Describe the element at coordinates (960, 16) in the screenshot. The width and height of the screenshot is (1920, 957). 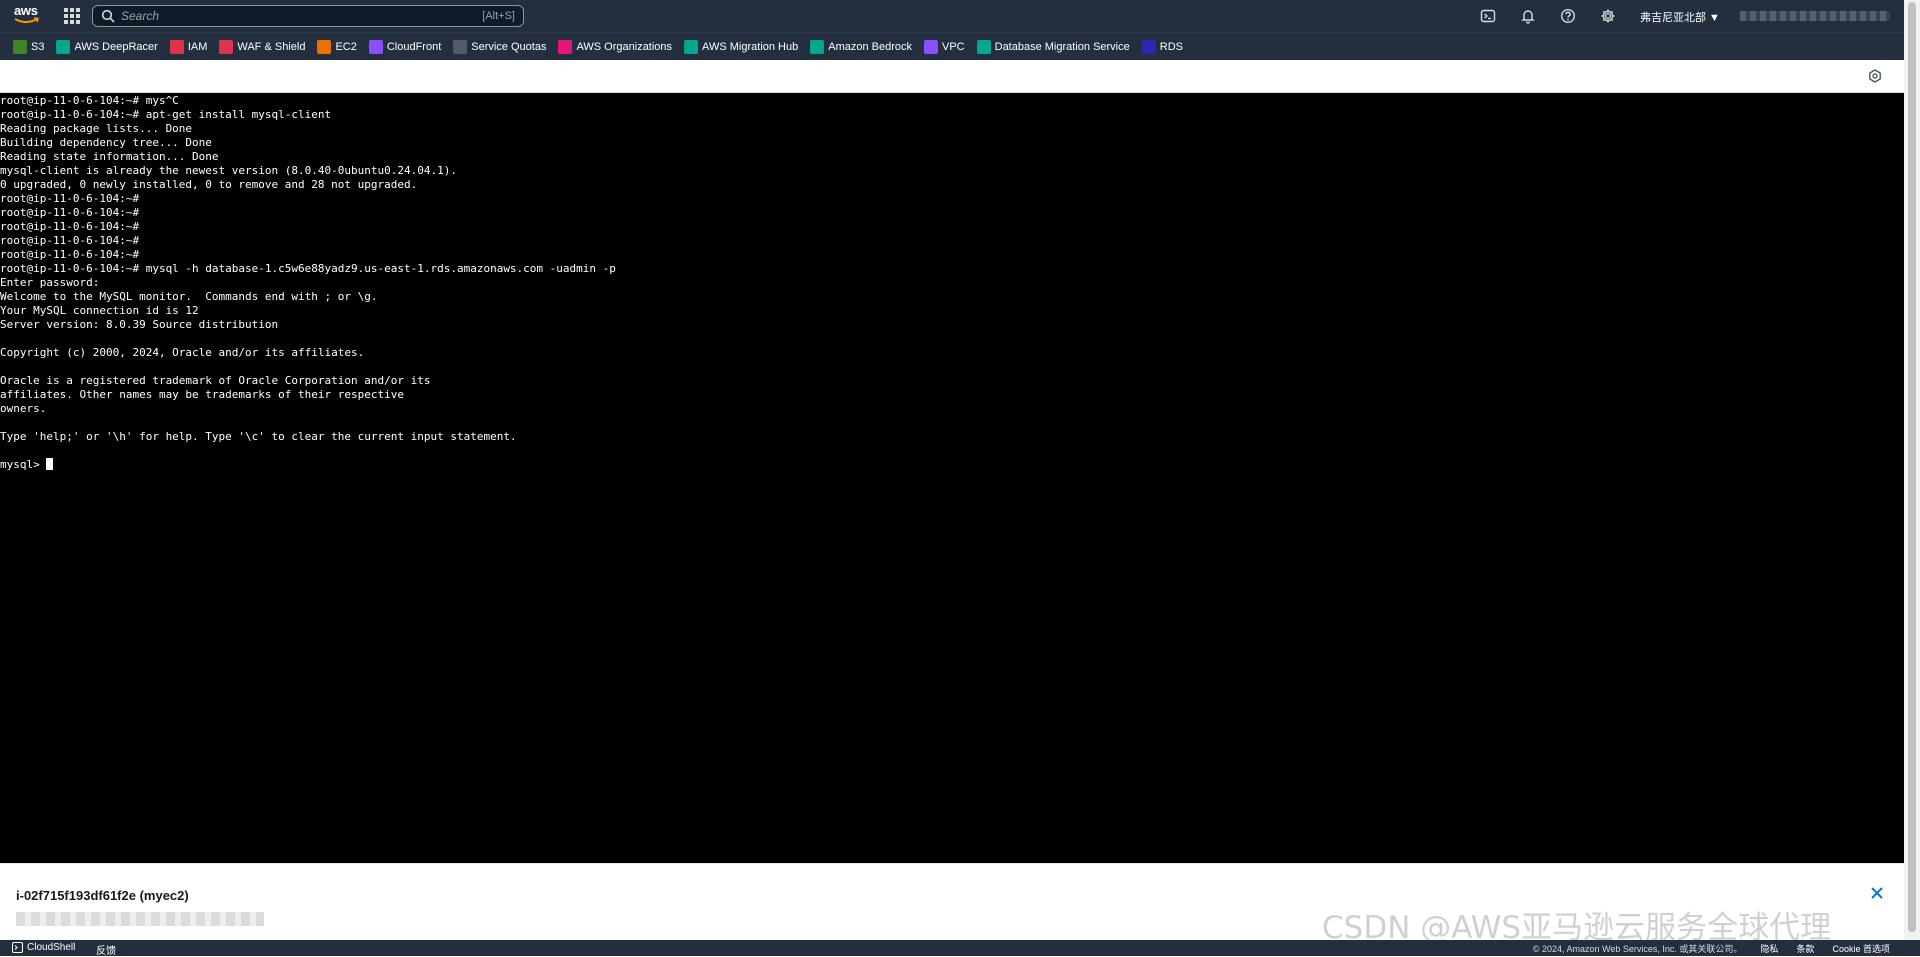
I see `top-navigation: aws [Alt+S] 弗吉尼亚北部 ▼` at that location.